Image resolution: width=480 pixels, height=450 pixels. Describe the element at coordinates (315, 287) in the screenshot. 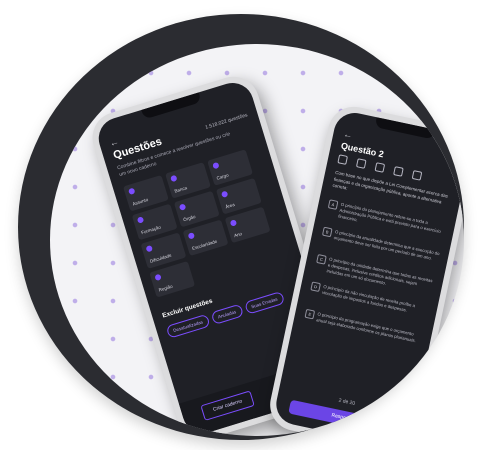

I see `option-letter: D` at that location.